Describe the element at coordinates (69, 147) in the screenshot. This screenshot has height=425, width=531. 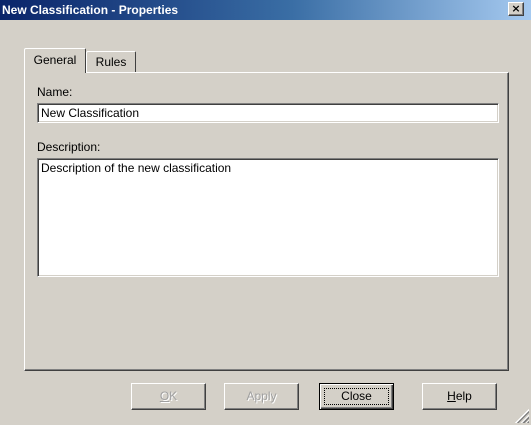
I see `description-label: Description:` at that location.